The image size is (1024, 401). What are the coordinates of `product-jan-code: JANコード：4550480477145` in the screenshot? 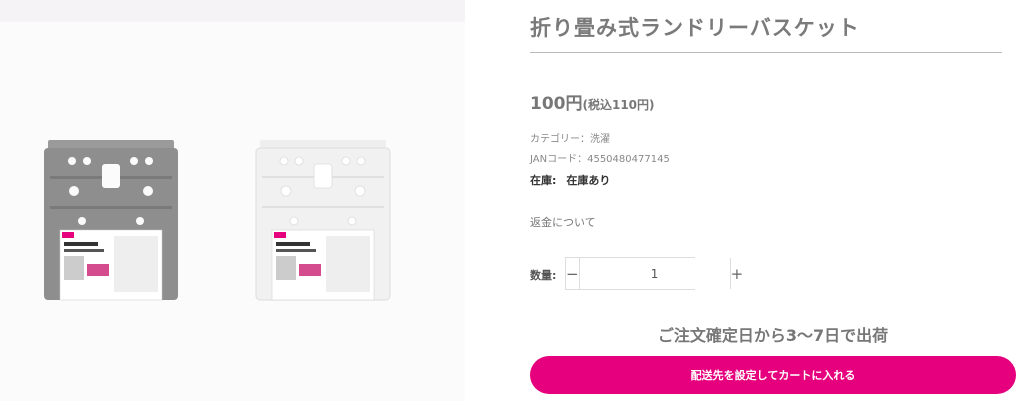 It's located at (600, 159).